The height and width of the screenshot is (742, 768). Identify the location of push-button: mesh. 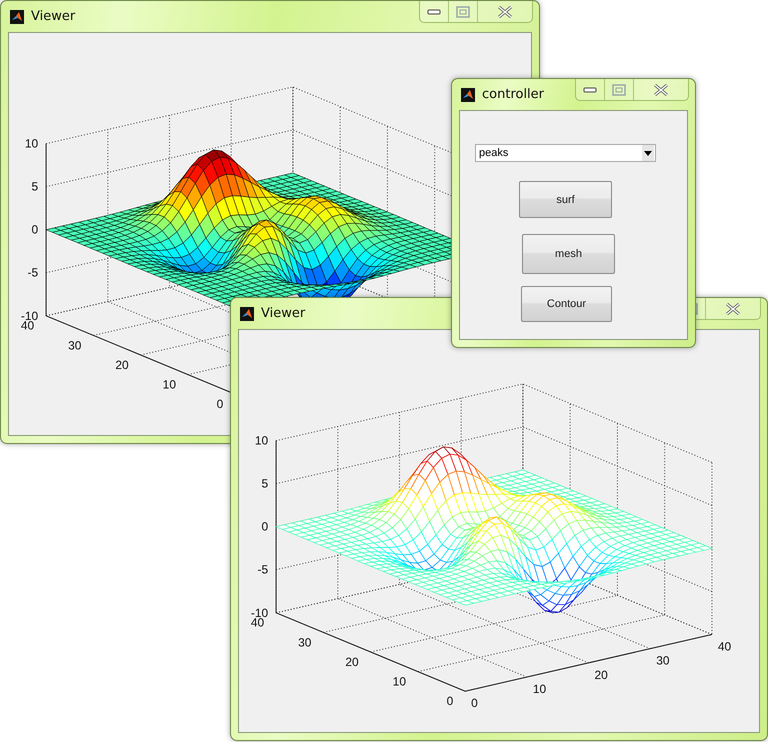
(568, 254).